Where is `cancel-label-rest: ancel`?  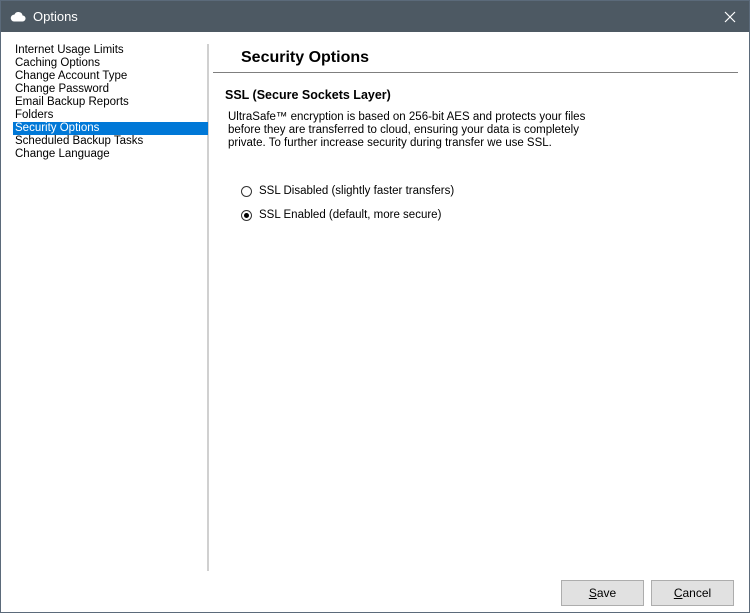
cancel-label-rest: ancel is located at coordinates (697, 593).